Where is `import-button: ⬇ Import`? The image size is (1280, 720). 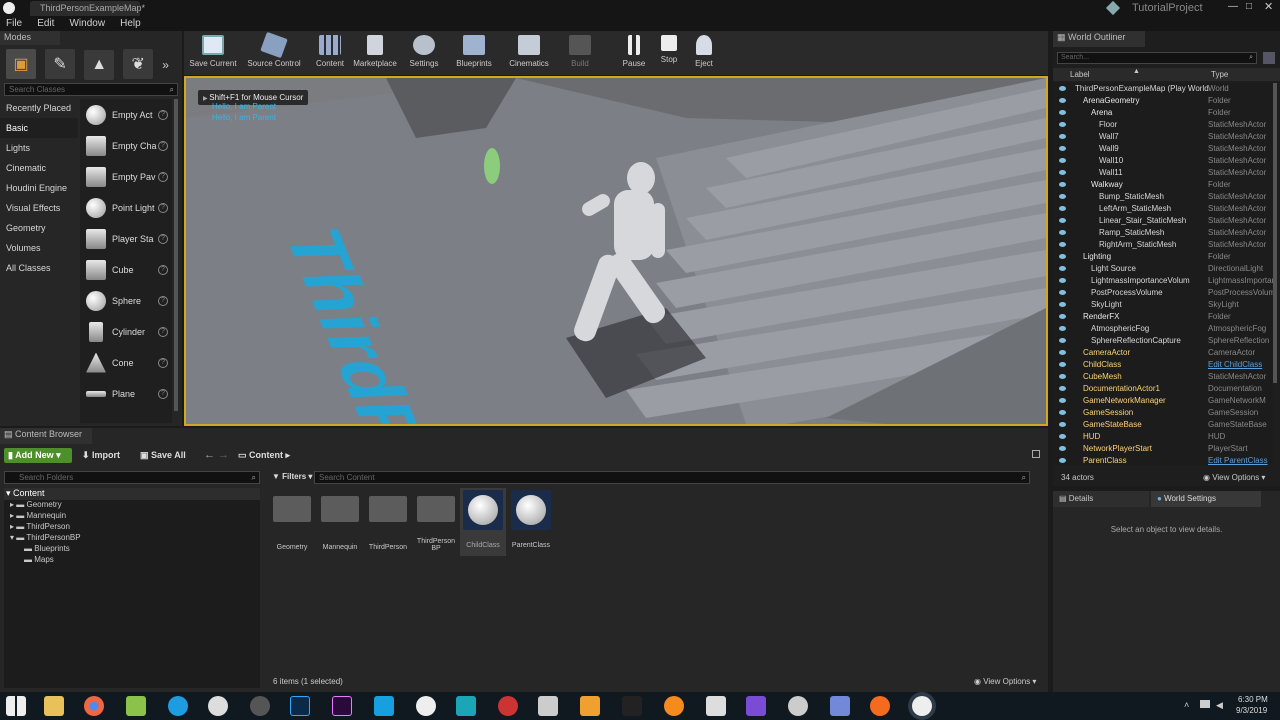 import-button: ⬇ Import is located at coordinates (101, 455).